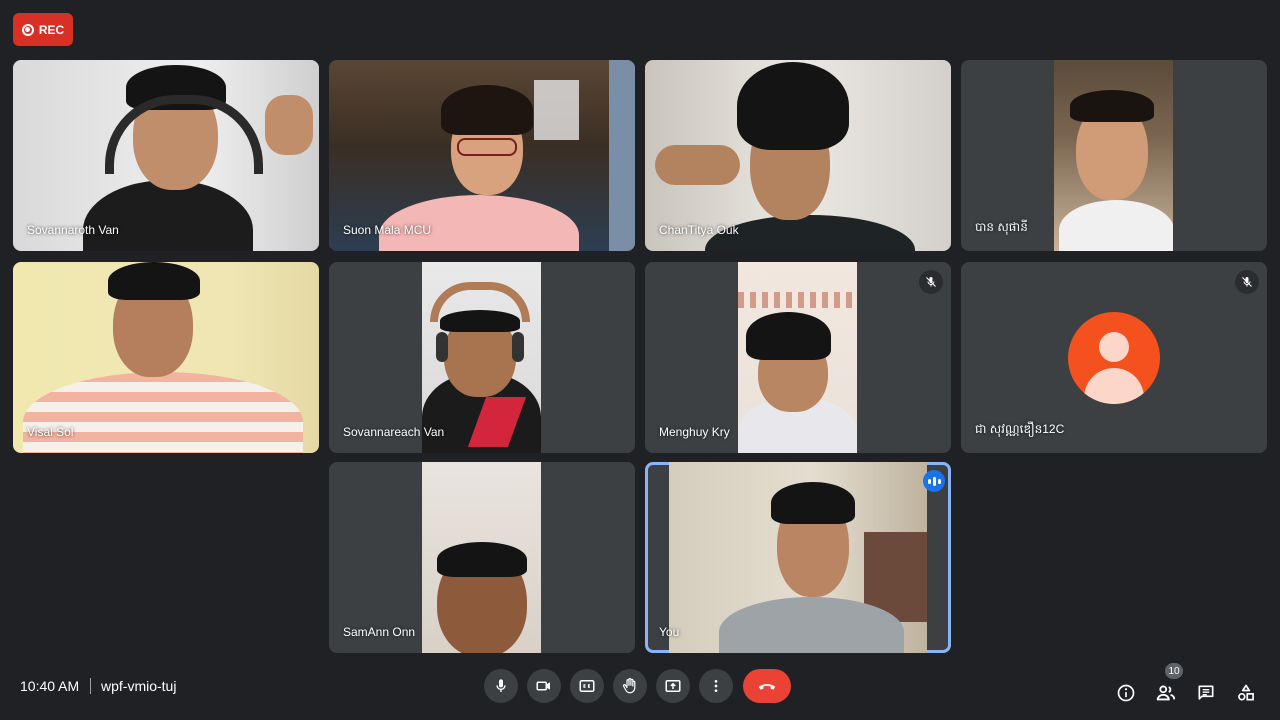 The width and height of the screenshot is (1280, 720). I want to click on more-options-button, so click(716, 686).